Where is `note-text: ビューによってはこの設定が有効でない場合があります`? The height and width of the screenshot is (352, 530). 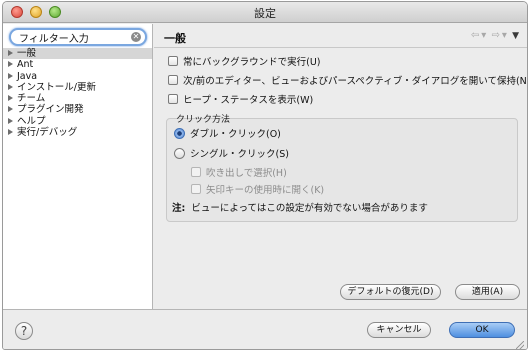
note-text: ビューによってはこの設定が有効でない場合があります is located at coordinates (309, 208).